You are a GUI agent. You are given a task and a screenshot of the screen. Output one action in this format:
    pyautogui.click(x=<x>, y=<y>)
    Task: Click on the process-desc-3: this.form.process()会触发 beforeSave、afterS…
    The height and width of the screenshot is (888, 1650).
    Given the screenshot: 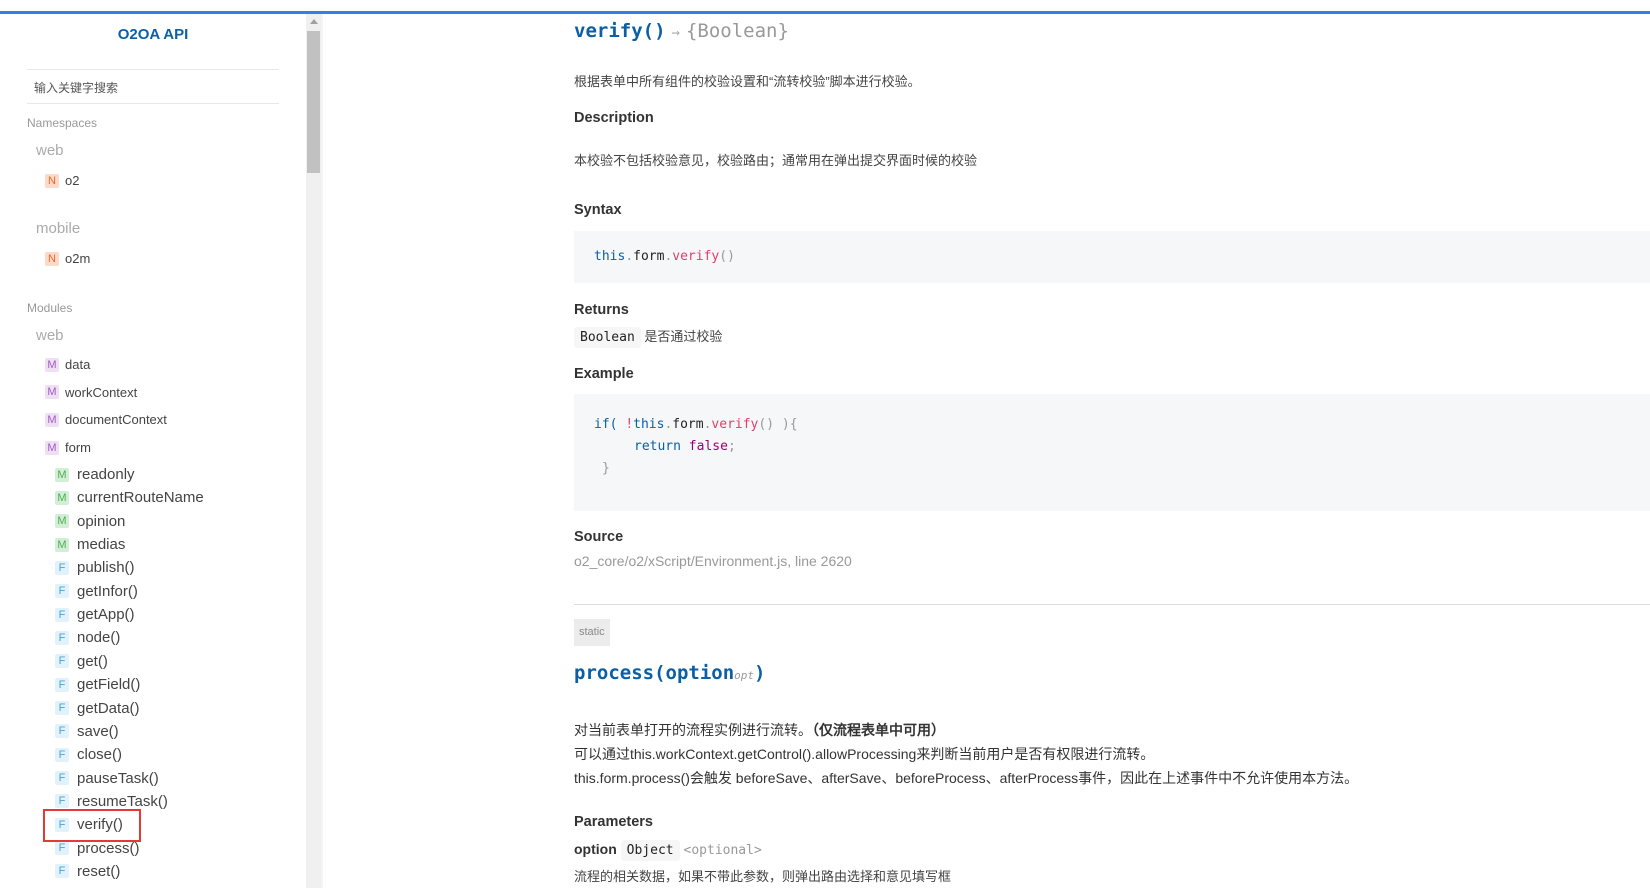 What is the action you would take?
    pyautogui.click(x=966, y=778)
    